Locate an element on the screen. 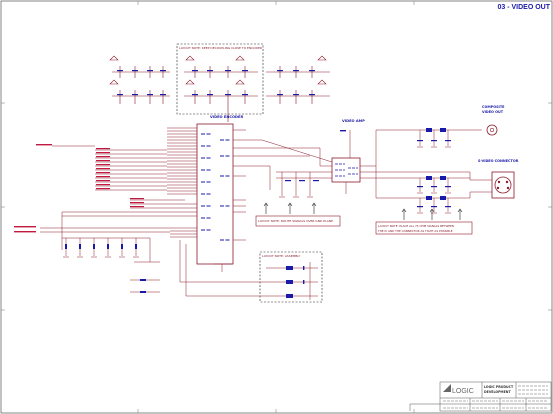 The width and height of the screenshot is (553, 414). amp-wiring is located at coordinates (328, 164).